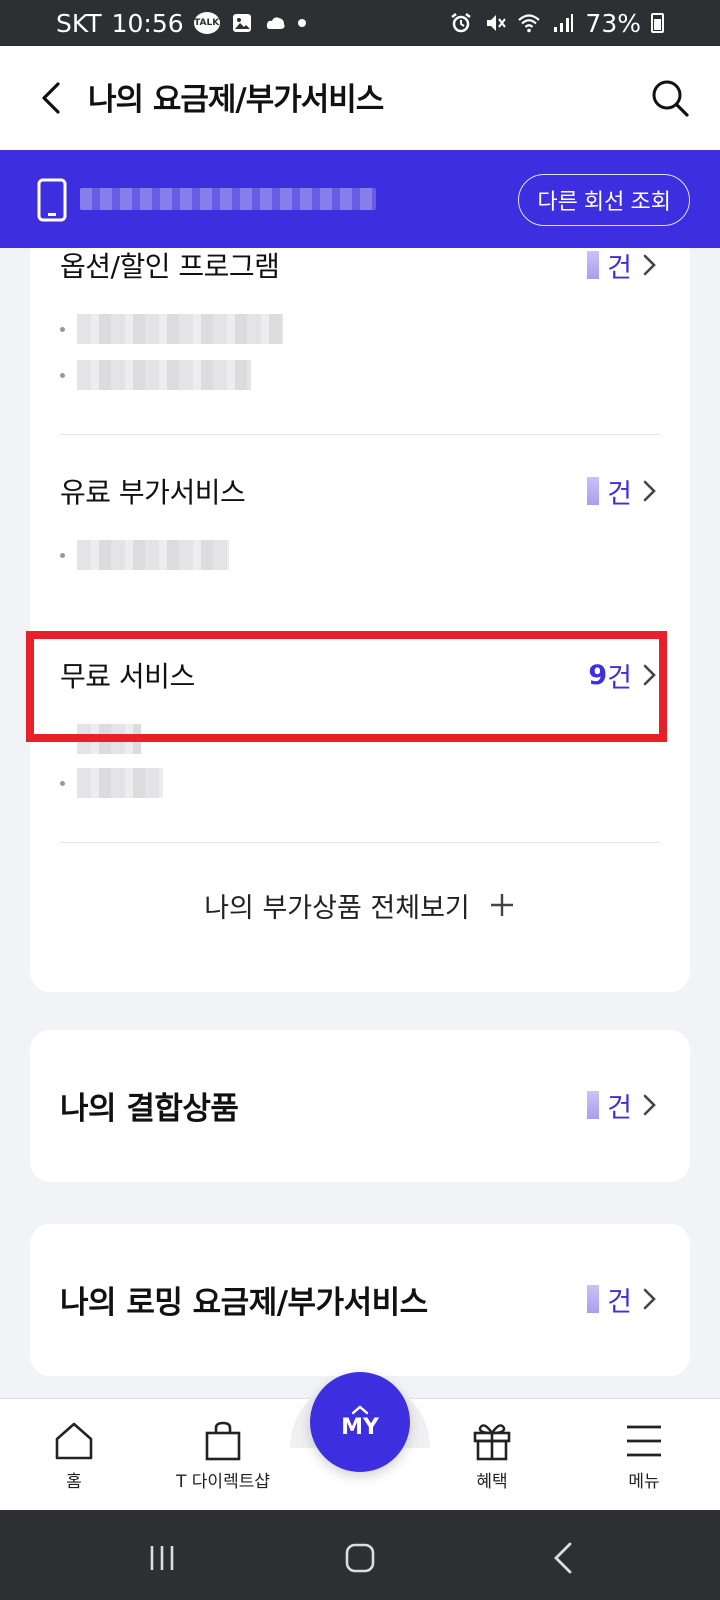  I want to click on roaming-card: 나의 로밍 요금제/부가서비스 건, so click(360, 1300).